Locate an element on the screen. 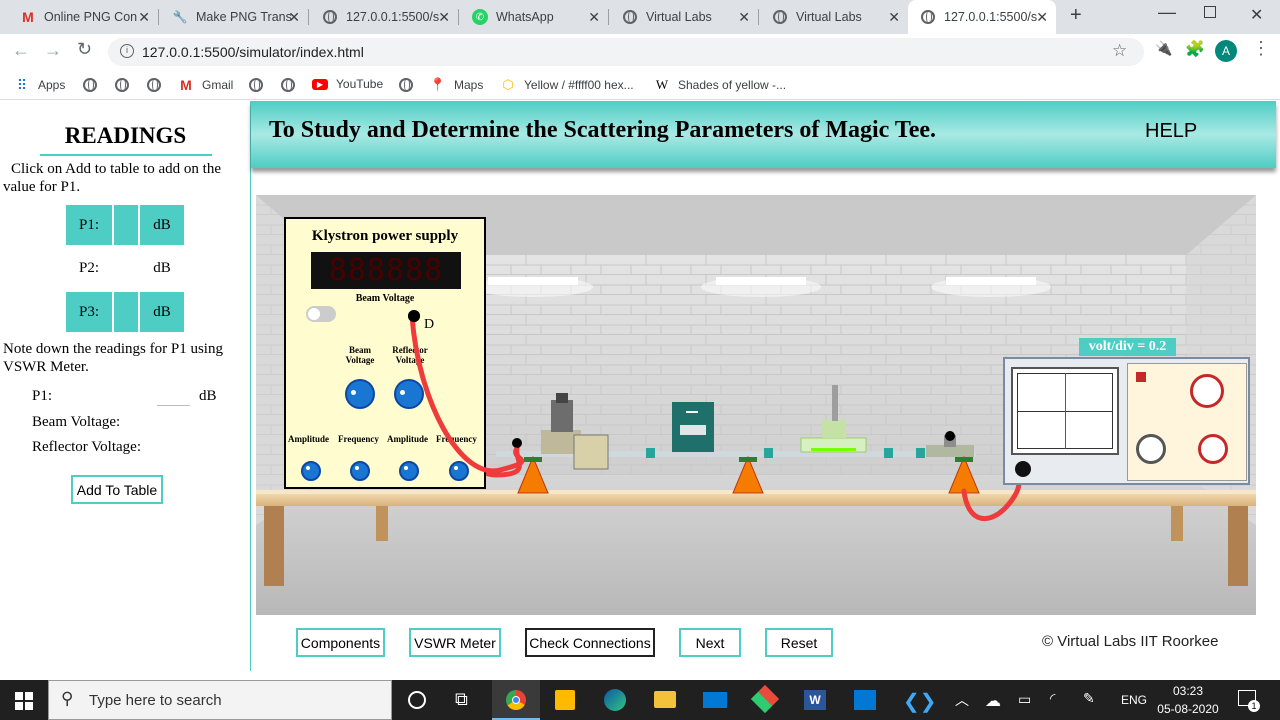  bookmark-maps: 📍 Maps is located at coordinates (456, 85).